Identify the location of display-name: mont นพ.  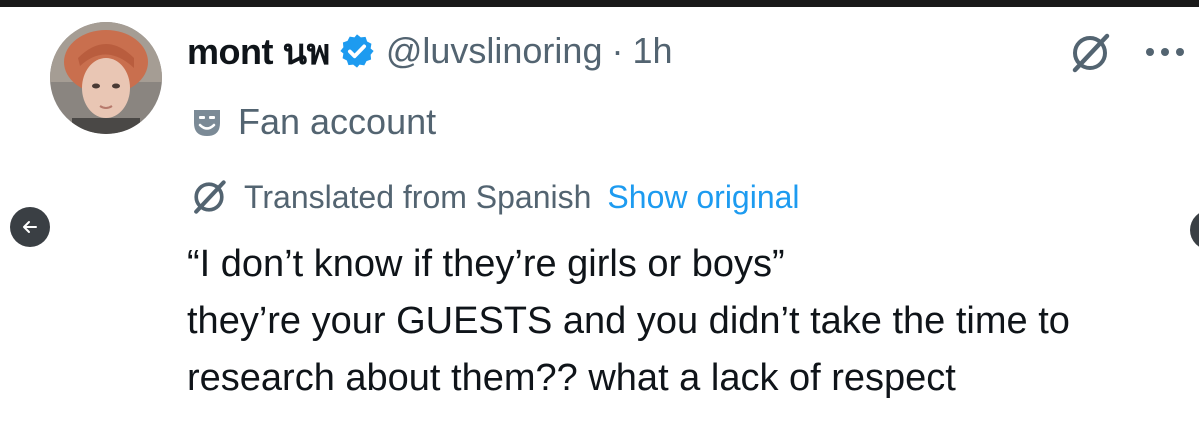
(258, 51).